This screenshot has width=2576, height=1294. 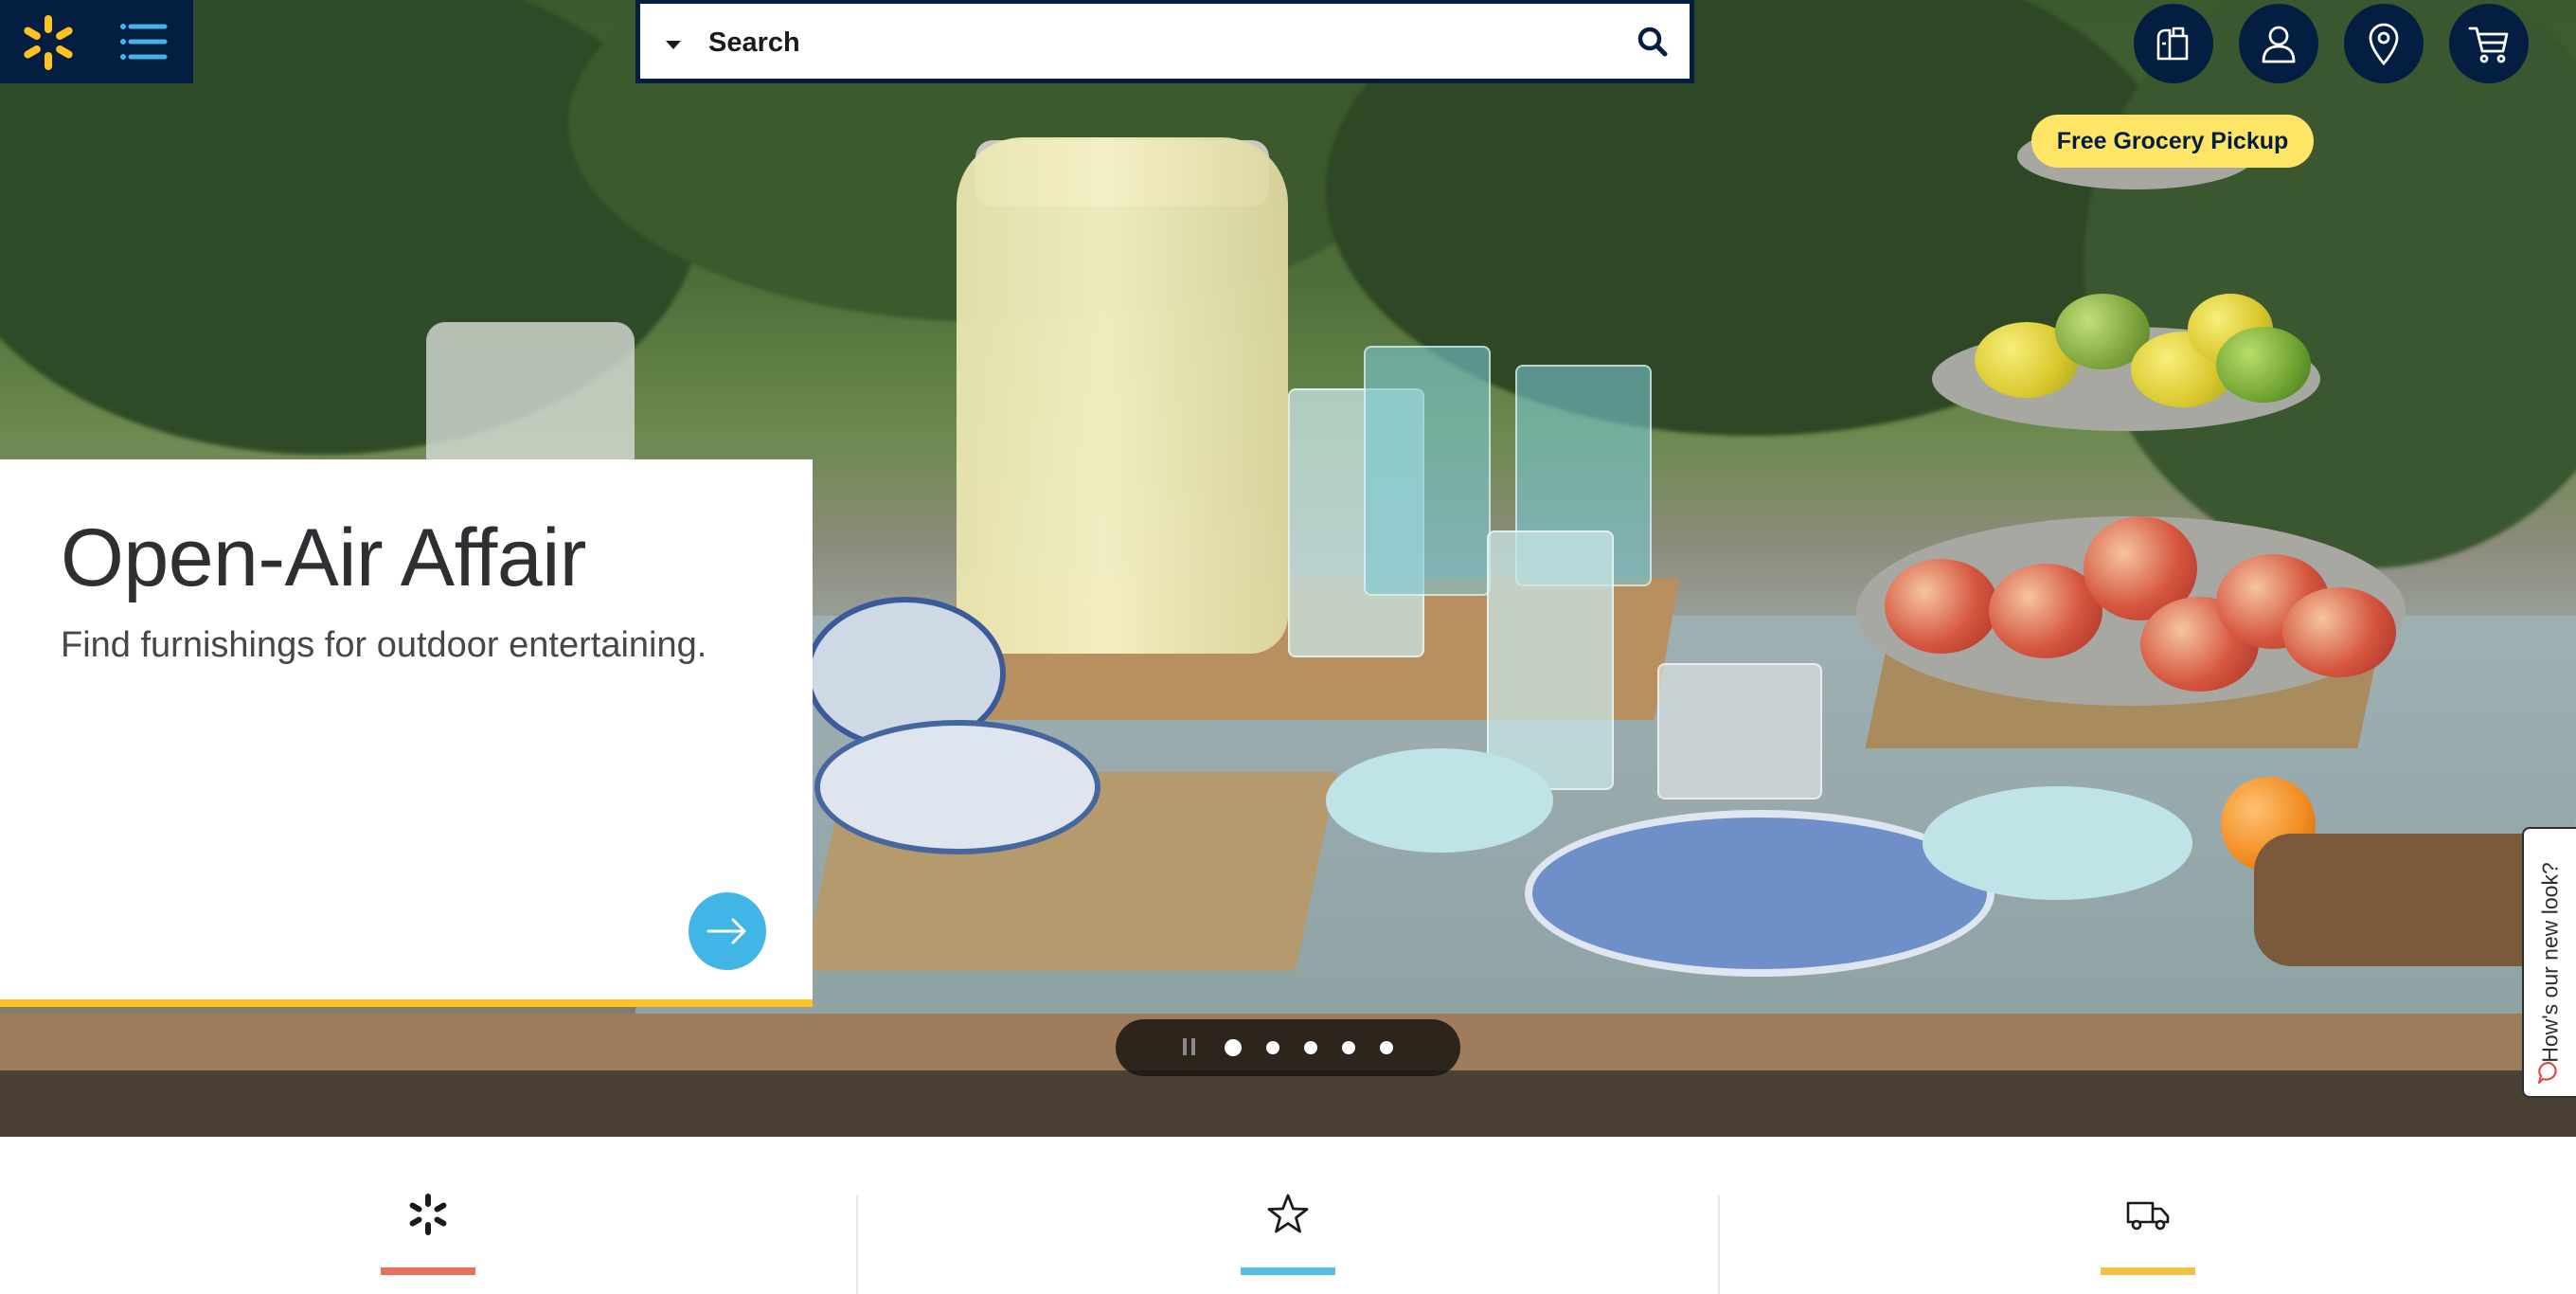 I want to click on account-button, so click(x=2278, y=43).